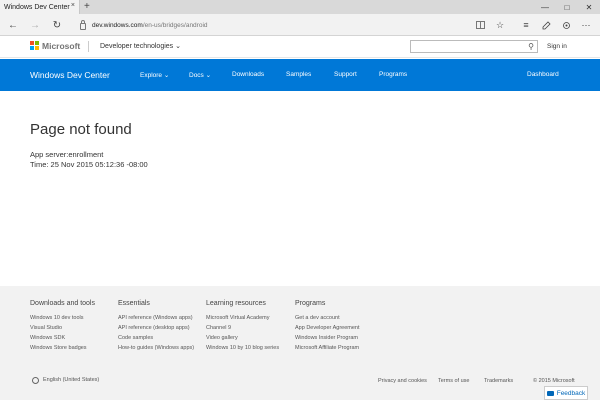 The image size is (600, 400). Describe the element at coordinates (61, 46) in the screenshot. I see `microsoft-brand: Microsoft` at that location.